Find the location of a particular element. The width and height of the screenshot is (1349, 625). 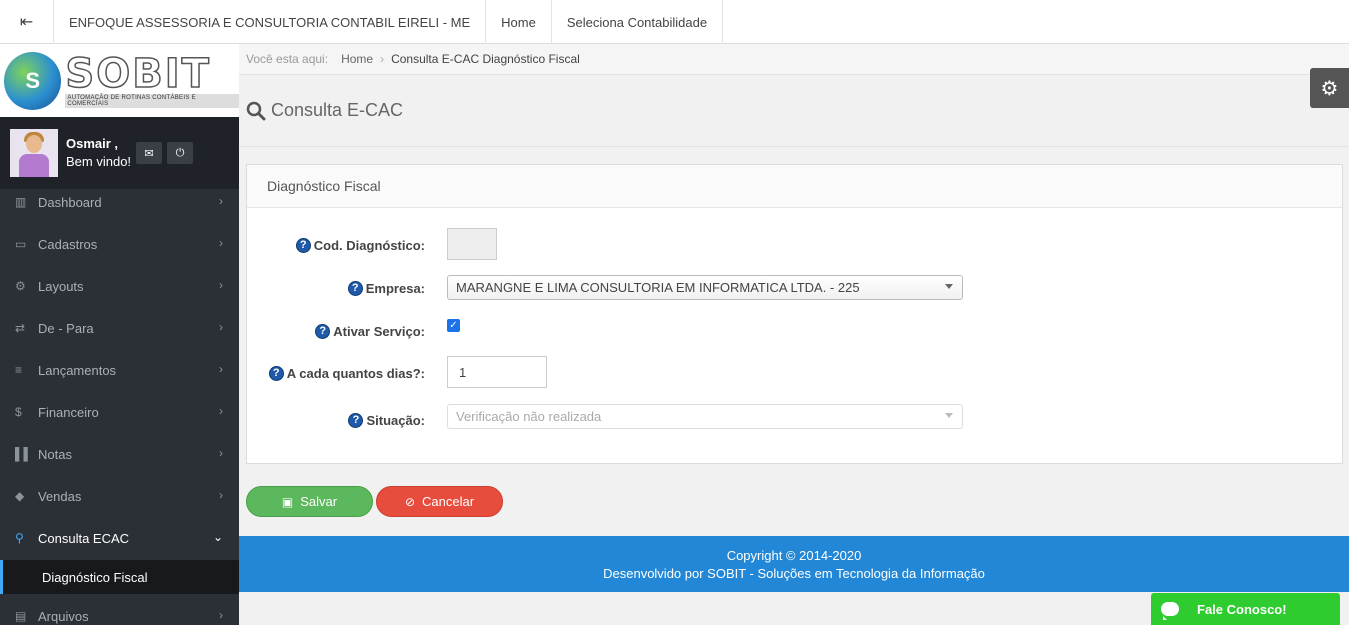

sidebar-item-lancamentos: ≡ Lançamentos › is located at coordinates (119, 370).